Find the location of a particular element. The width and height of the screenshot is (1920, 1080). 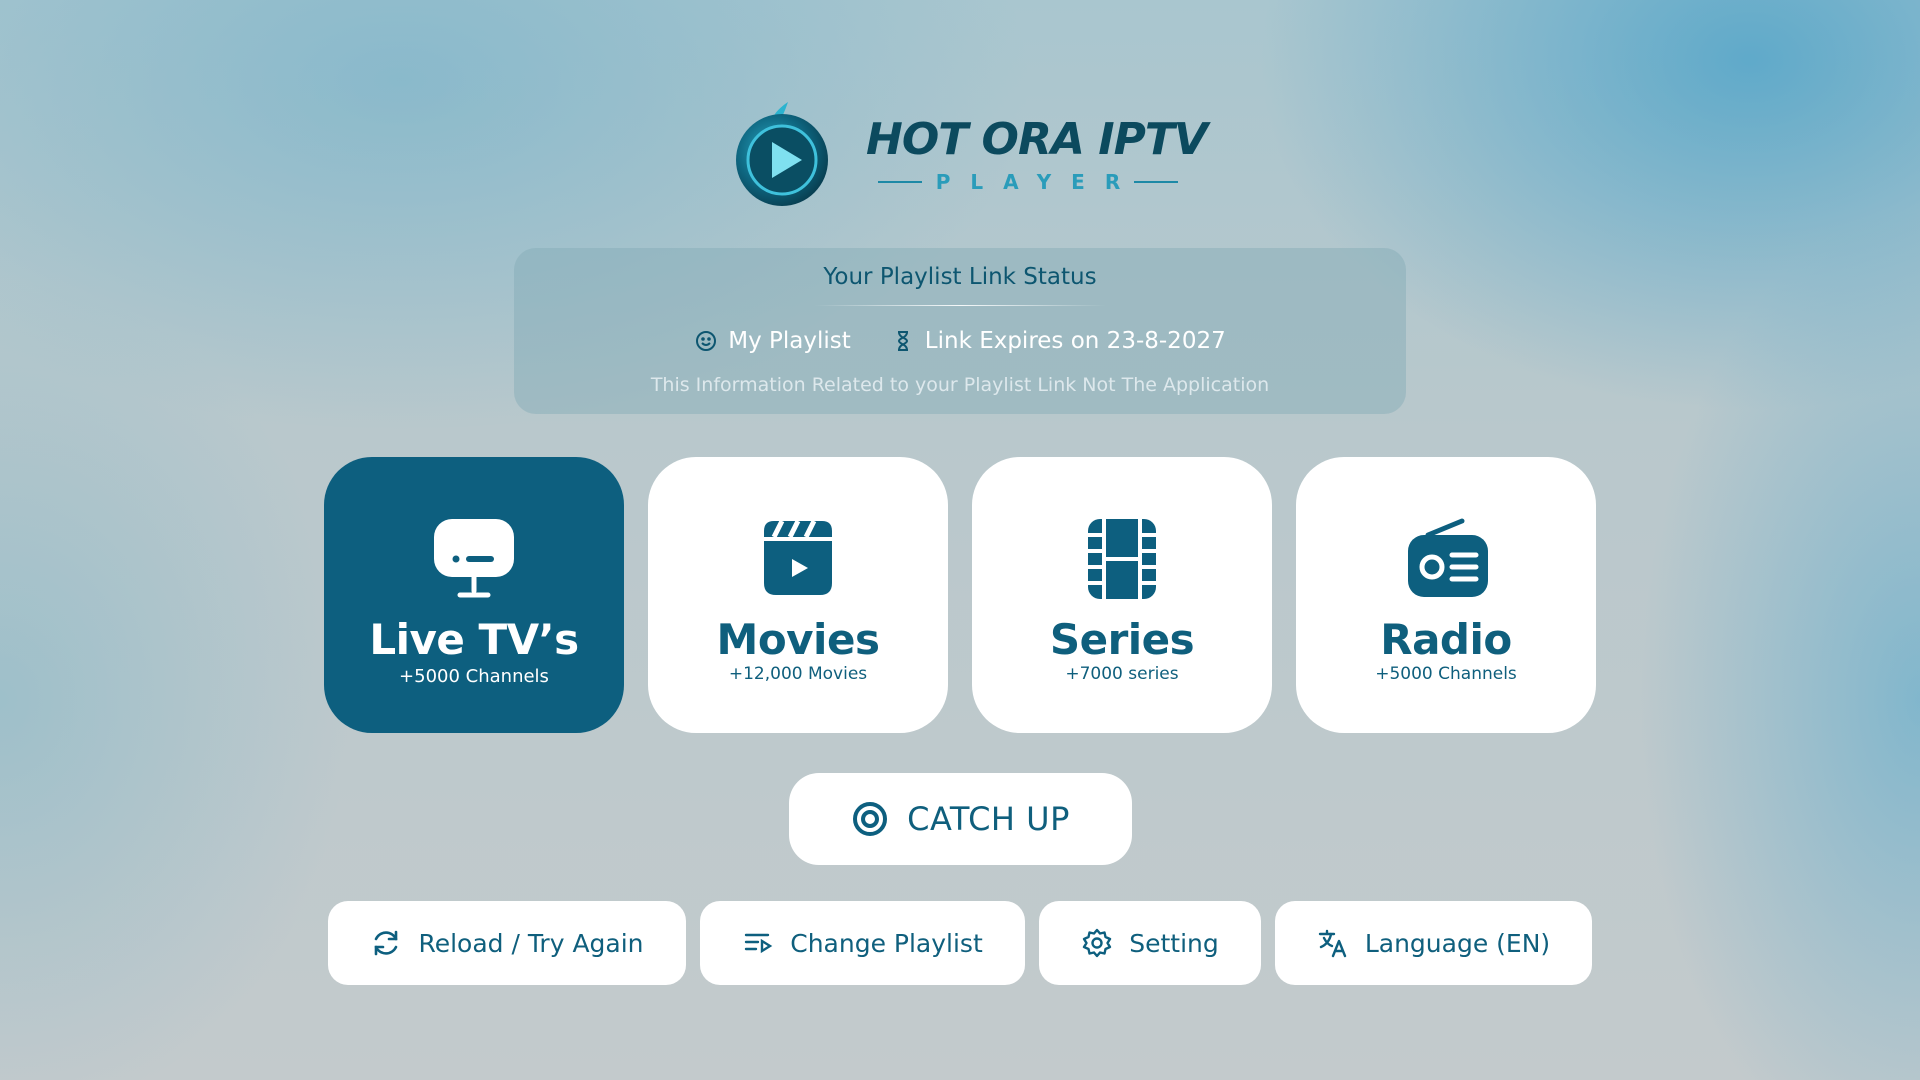

catchup-button: CATCH UP is located at coordinates (960, 819).